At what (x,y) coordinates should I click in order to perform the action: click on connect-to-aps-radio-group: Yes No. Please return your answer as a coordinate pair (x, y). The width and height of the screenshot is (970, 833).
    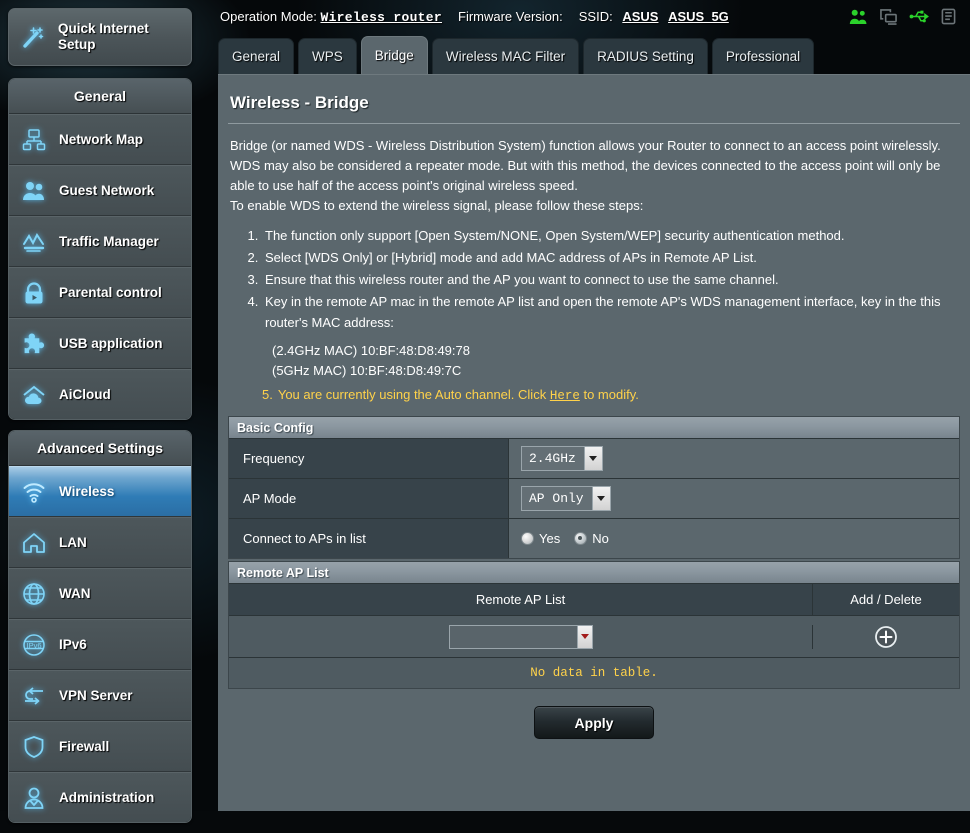
    Looking at the image, I should click on (565, 538).